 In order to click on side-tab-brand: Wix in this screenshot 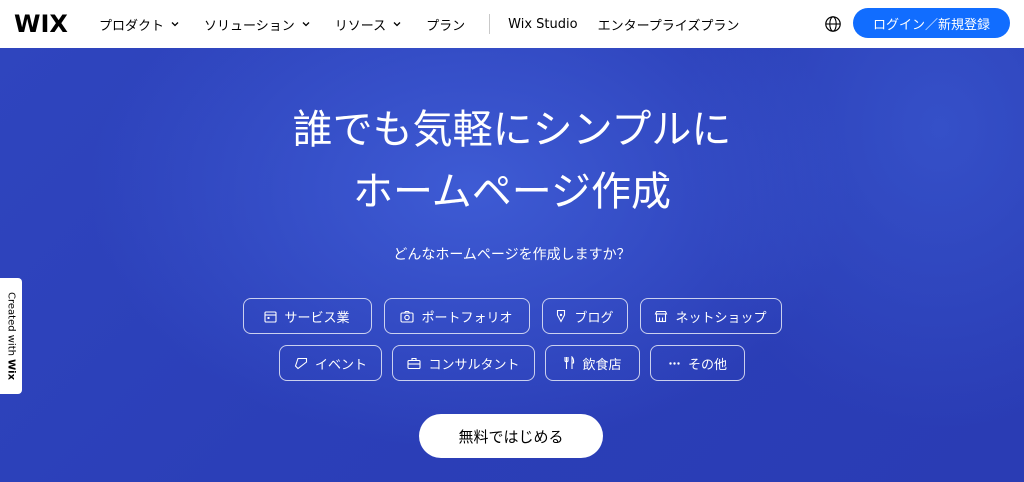, I will do `click(11, 370)`.